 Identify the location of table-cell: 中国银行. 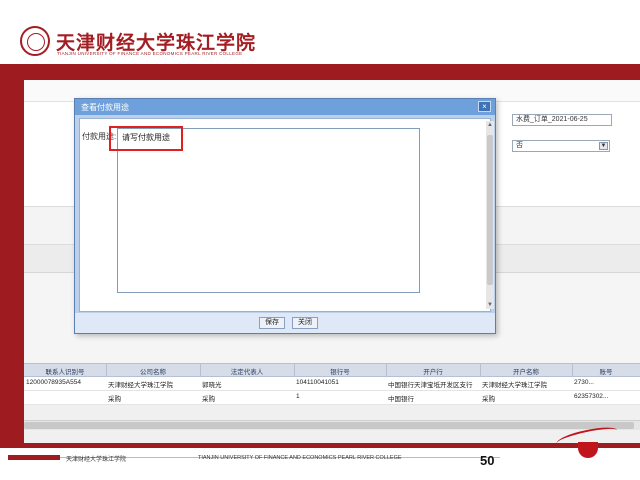
(401, 399).